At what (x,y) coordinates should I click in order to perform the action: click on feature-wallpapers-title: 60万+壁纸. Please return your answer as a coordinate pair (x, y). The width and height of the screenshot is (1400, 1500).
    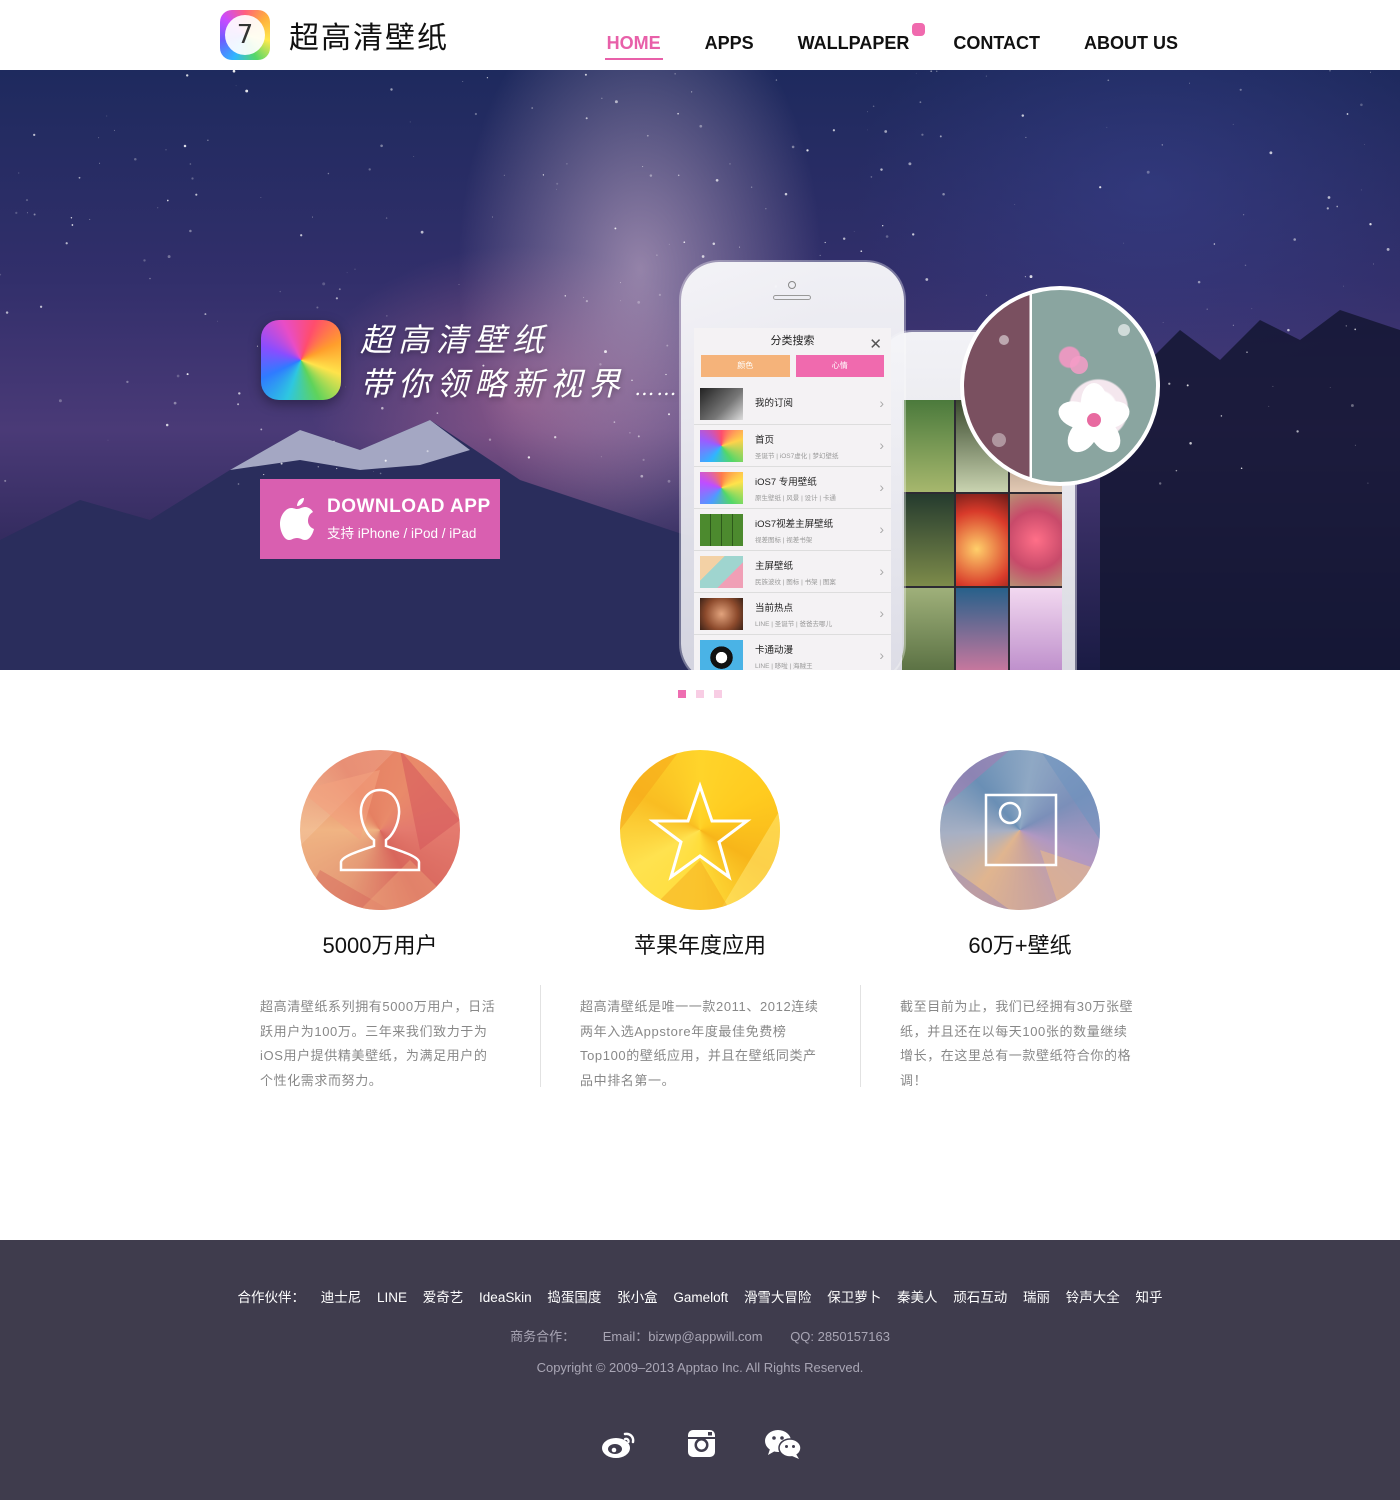
    Looking at the image, I should click on (1020, 945).